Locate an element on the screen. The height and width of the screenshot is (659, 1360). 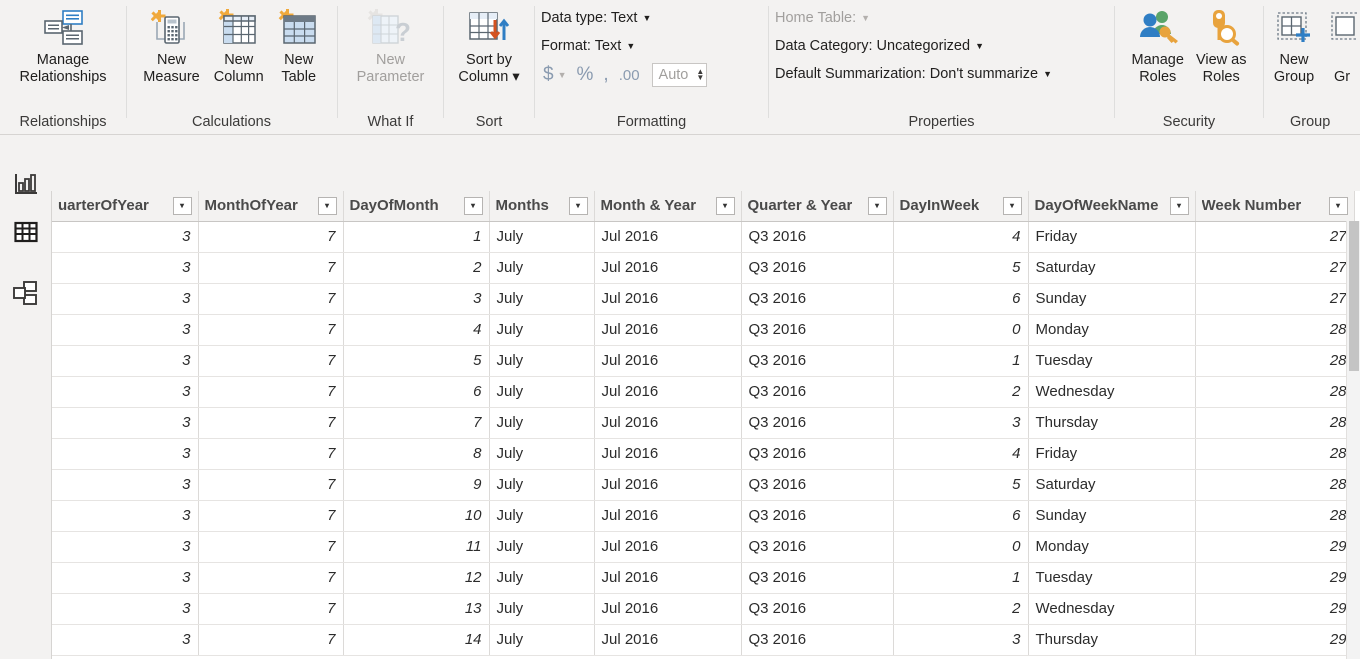
data-category-dropdown: Data Category: Uncategorized ▼ is located at coordinates (910, 46).